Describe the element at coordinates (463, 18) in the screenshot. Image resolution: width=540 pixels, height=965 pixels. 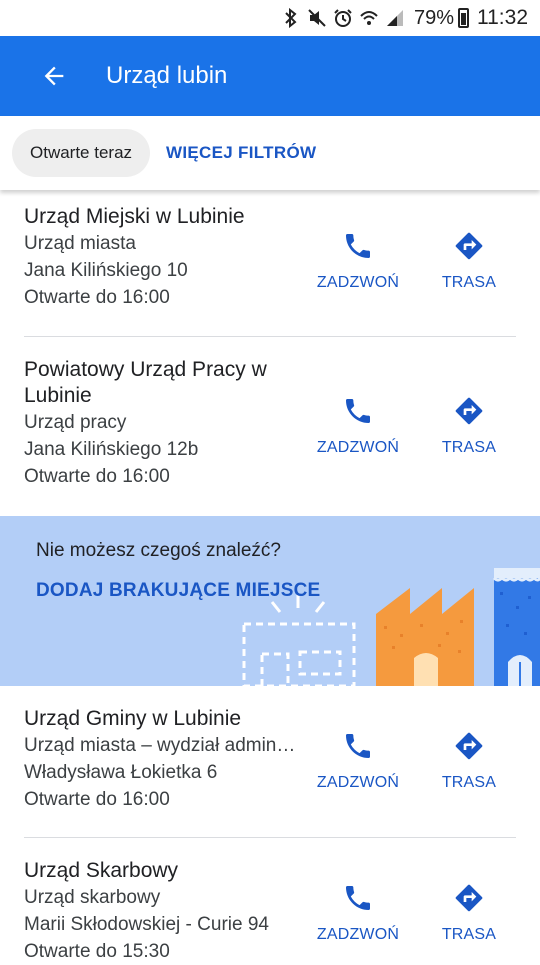
I see `battery-icon` at that location.